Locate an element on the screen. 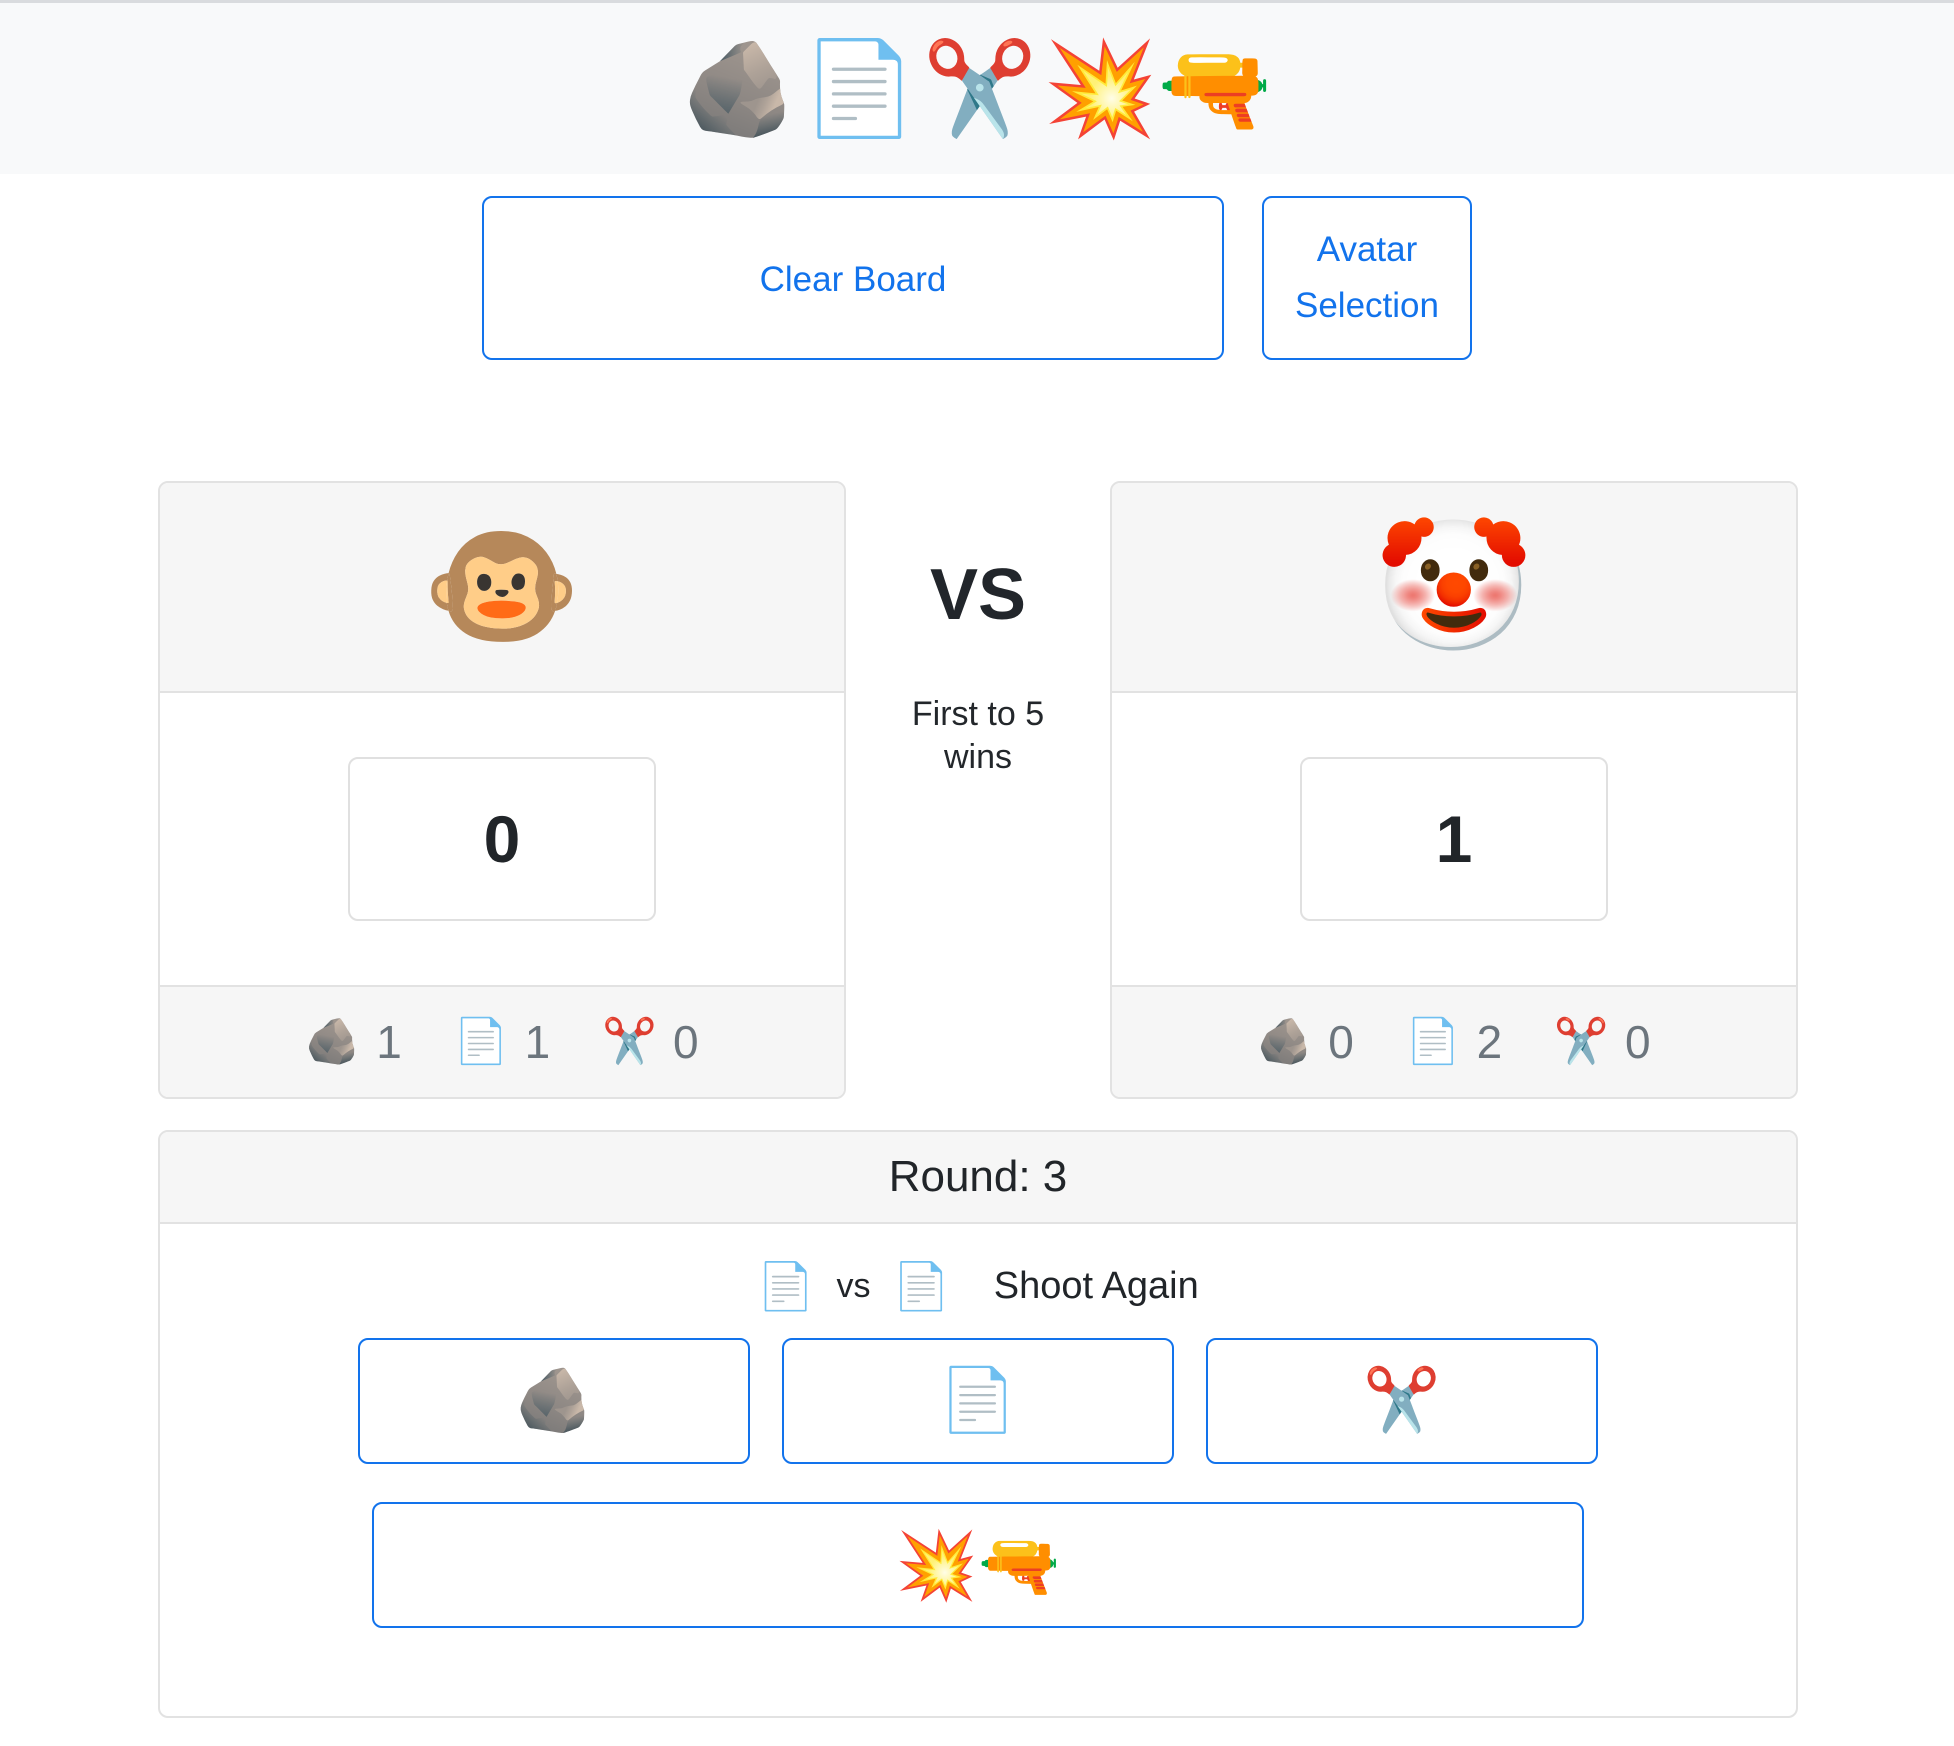  player-one-card: 🐵 0 🪨 1 📄 1 ✂️ 0 is located at coordinates (502, 790).